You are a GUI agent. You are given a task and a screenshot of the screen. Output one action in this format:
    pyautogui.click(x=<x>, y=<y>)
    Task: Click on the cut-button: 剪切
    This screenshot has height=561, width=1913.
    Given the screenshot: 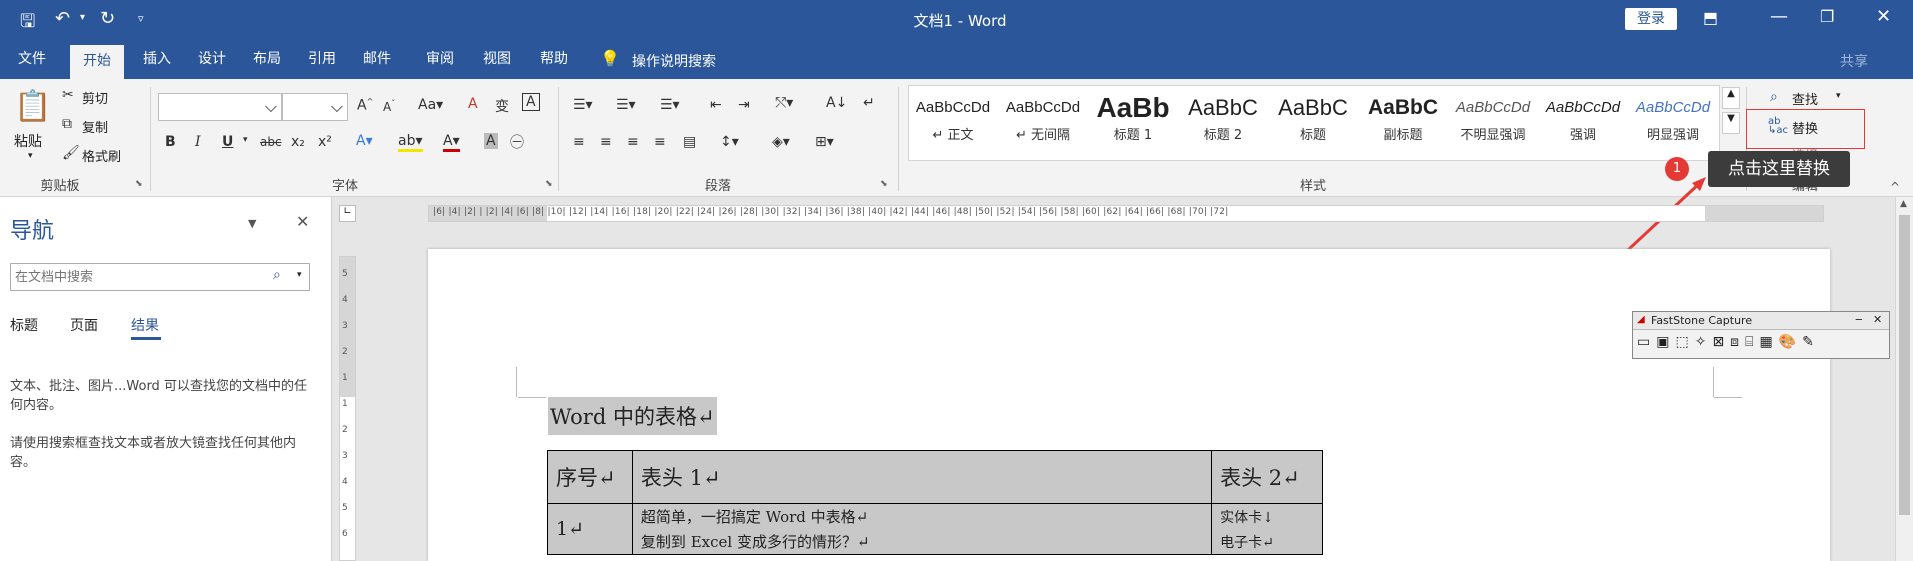 What is the action you would take?
    pyautogui.click(x=95, y=97)
    